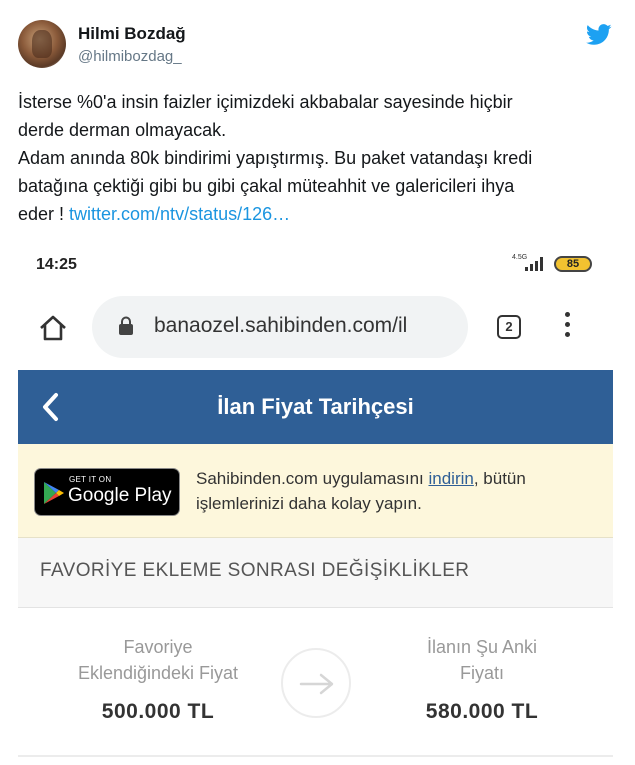 This screenshot has height=765, width=635. What do you see at coordinates (53, 328) in the screenshot?
I see `home-icon` at bounding box center [53, 328].